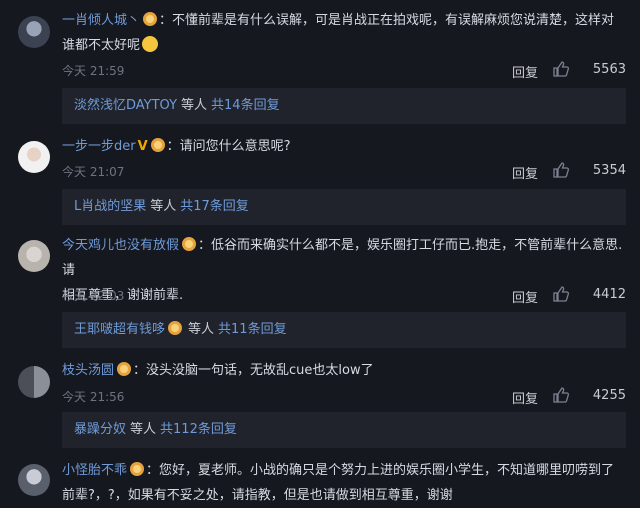 Image resolution: width=640 pixels, height=508 pixels. I want to click on reply-summary: 王耶啵超有钱哆 等人 共11条回复, so click(344, 330).